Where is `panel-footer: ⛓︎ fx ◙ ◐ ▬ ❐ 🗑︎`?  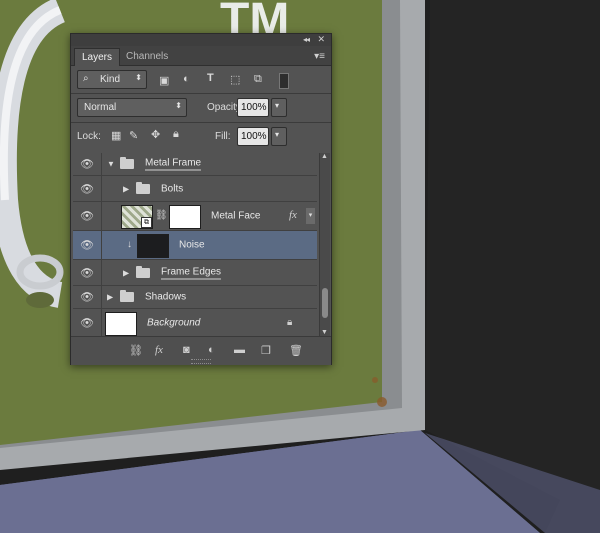
panel-footer: ⛓︎ fx ◙ ◐ ▬ ❐ 🗑︎ is located at coordinates (201, 350).